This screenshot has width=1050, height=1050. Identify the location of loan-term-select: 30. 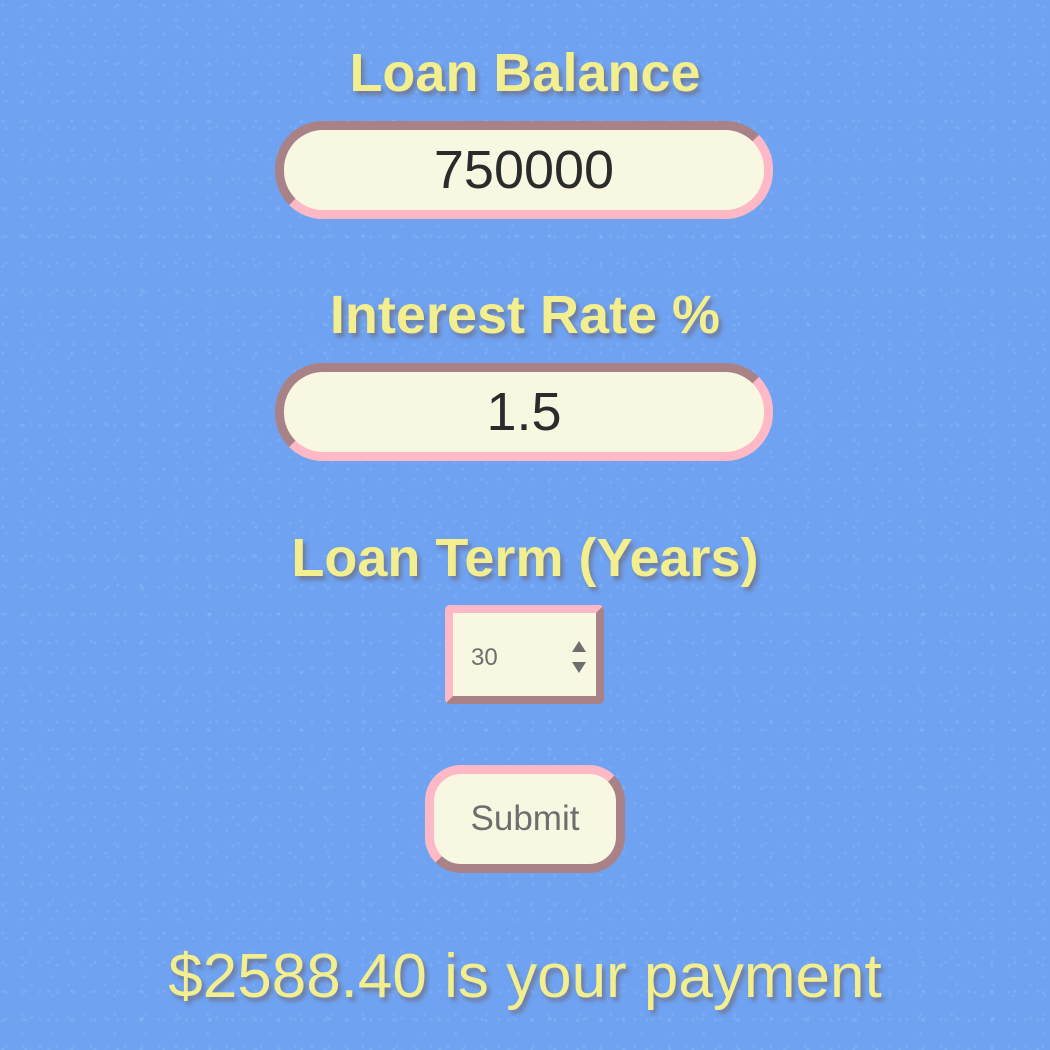
(524, 654).